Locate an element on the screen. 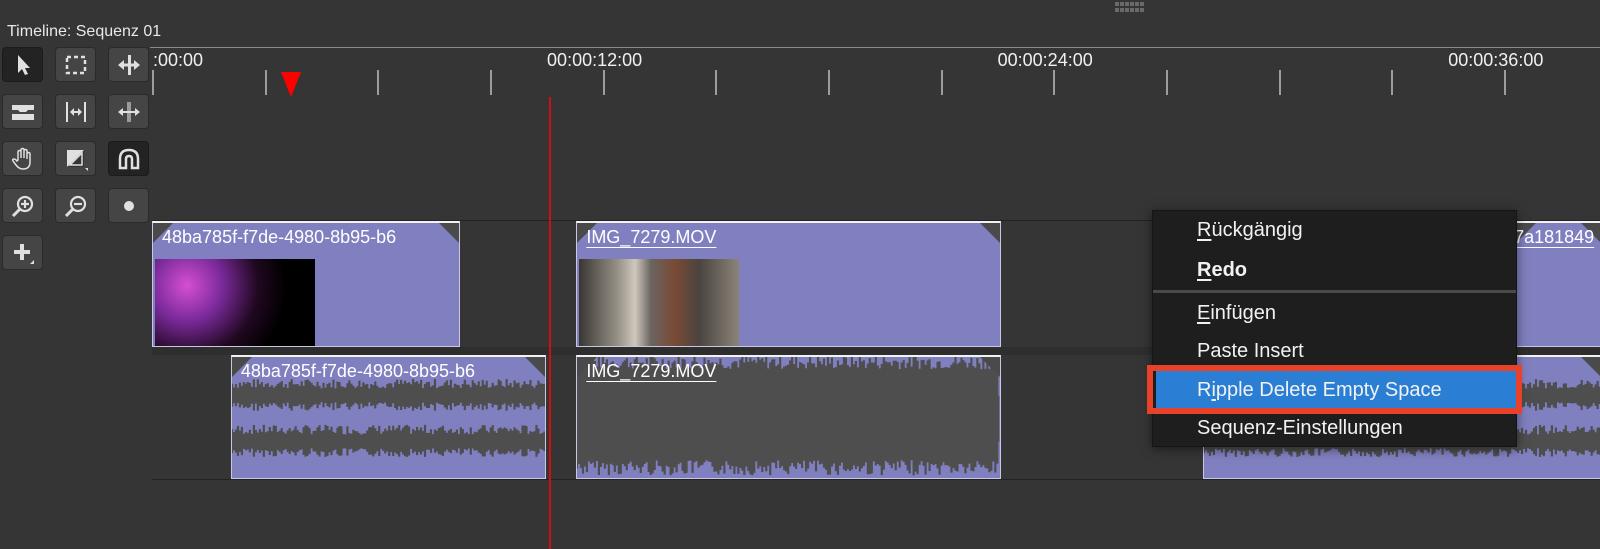 This screenshot has height=549, width=1600. clip-name: 7a181849 is located at coordinates (1555, 237).